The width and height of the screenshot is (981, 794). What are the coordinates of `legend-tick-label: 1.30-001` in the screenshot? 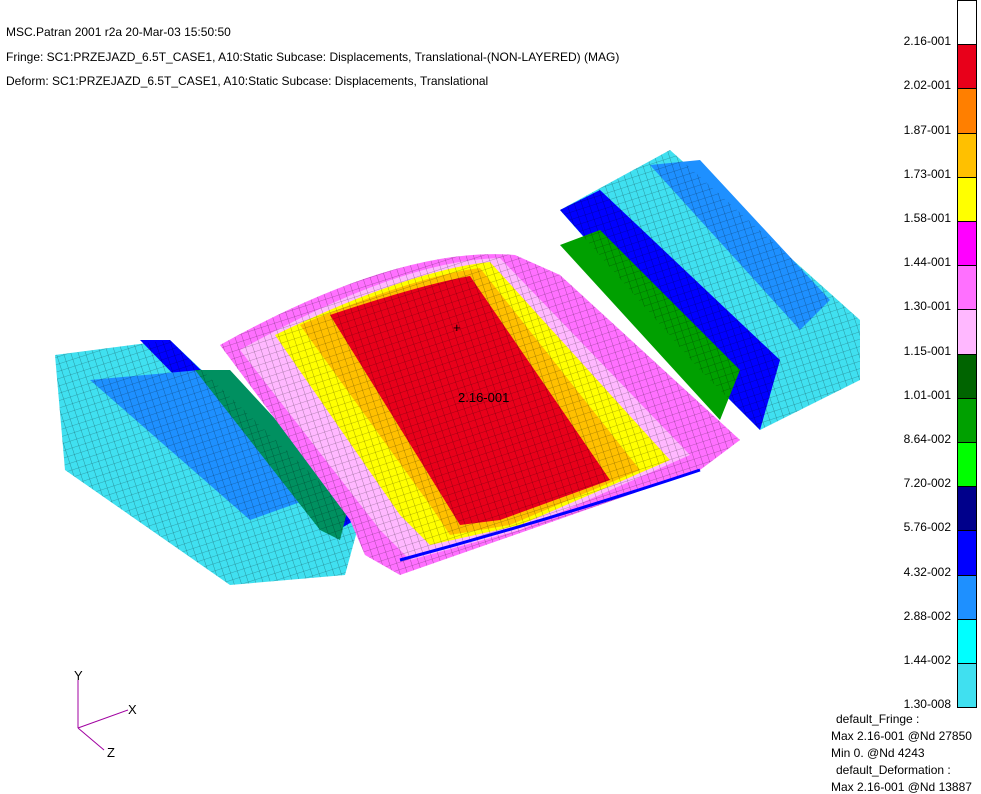 It's located at (927, 306).